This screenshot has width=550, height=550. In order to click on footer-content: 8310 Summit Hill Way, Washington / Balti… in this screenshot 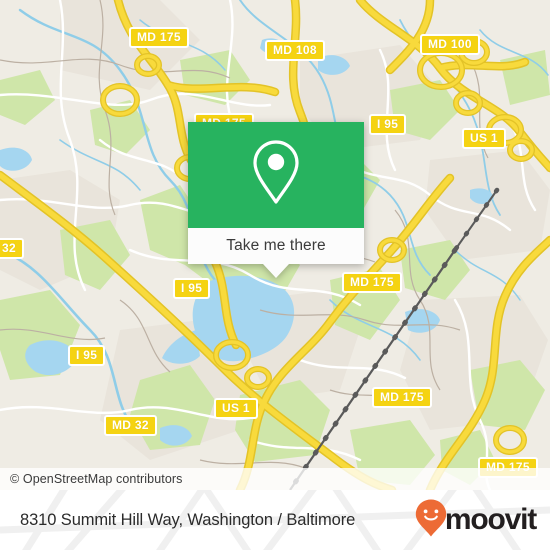, I will do `click(275, 520)`.